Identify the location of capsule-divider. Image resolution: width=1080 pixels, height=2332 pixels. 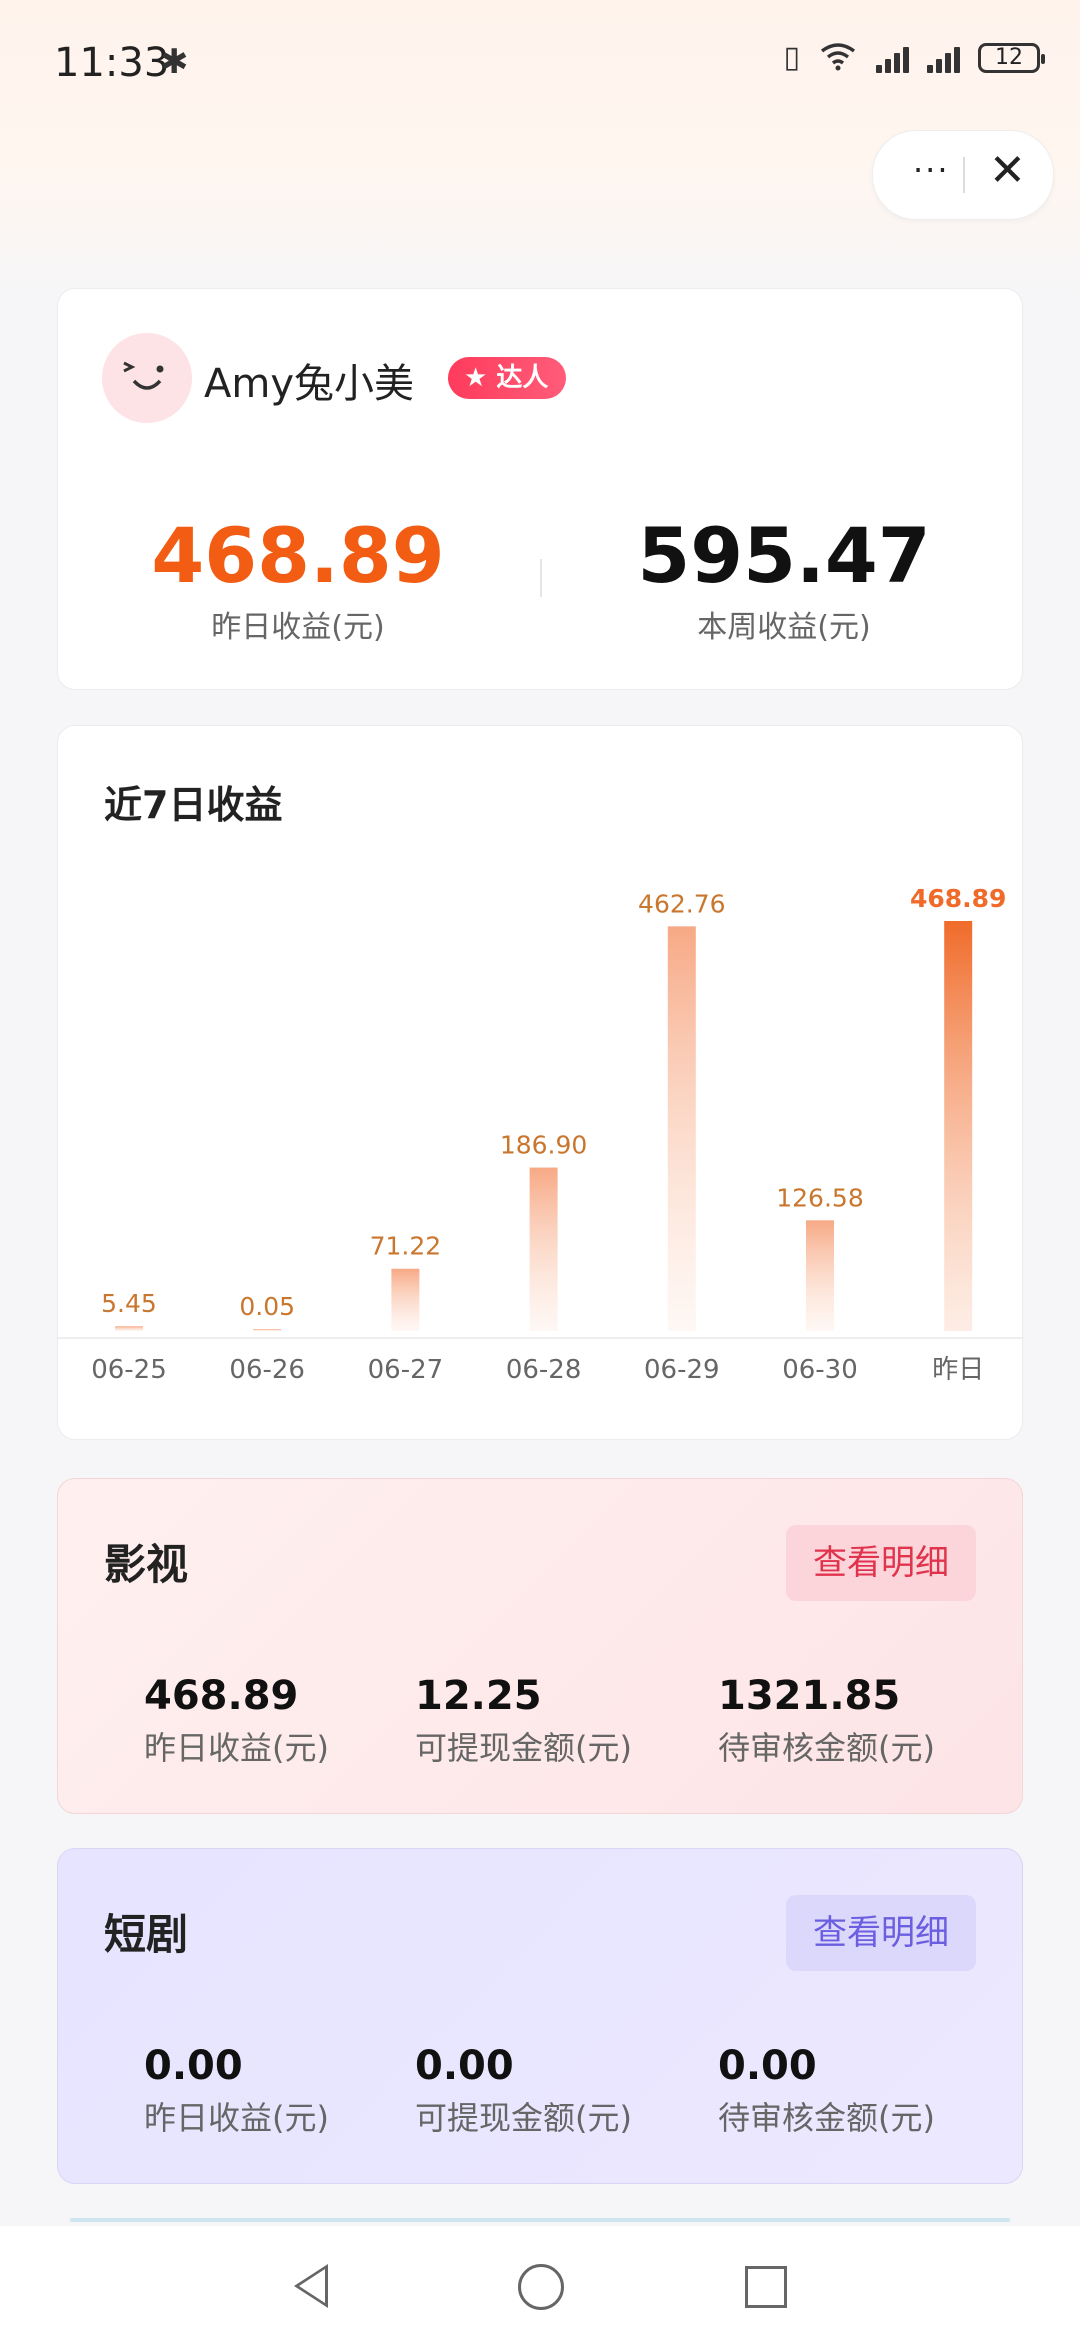
(964, 175).